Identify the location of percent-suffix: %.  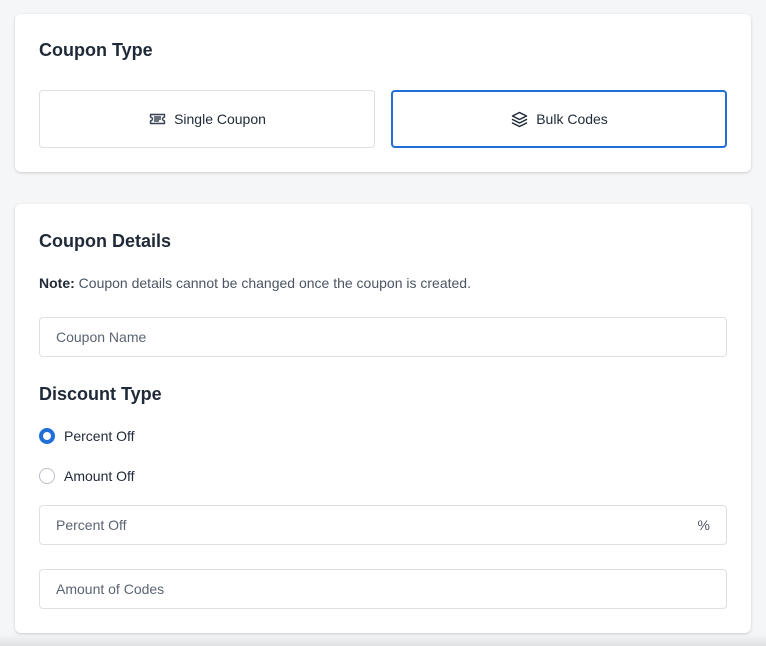
(703, 525).